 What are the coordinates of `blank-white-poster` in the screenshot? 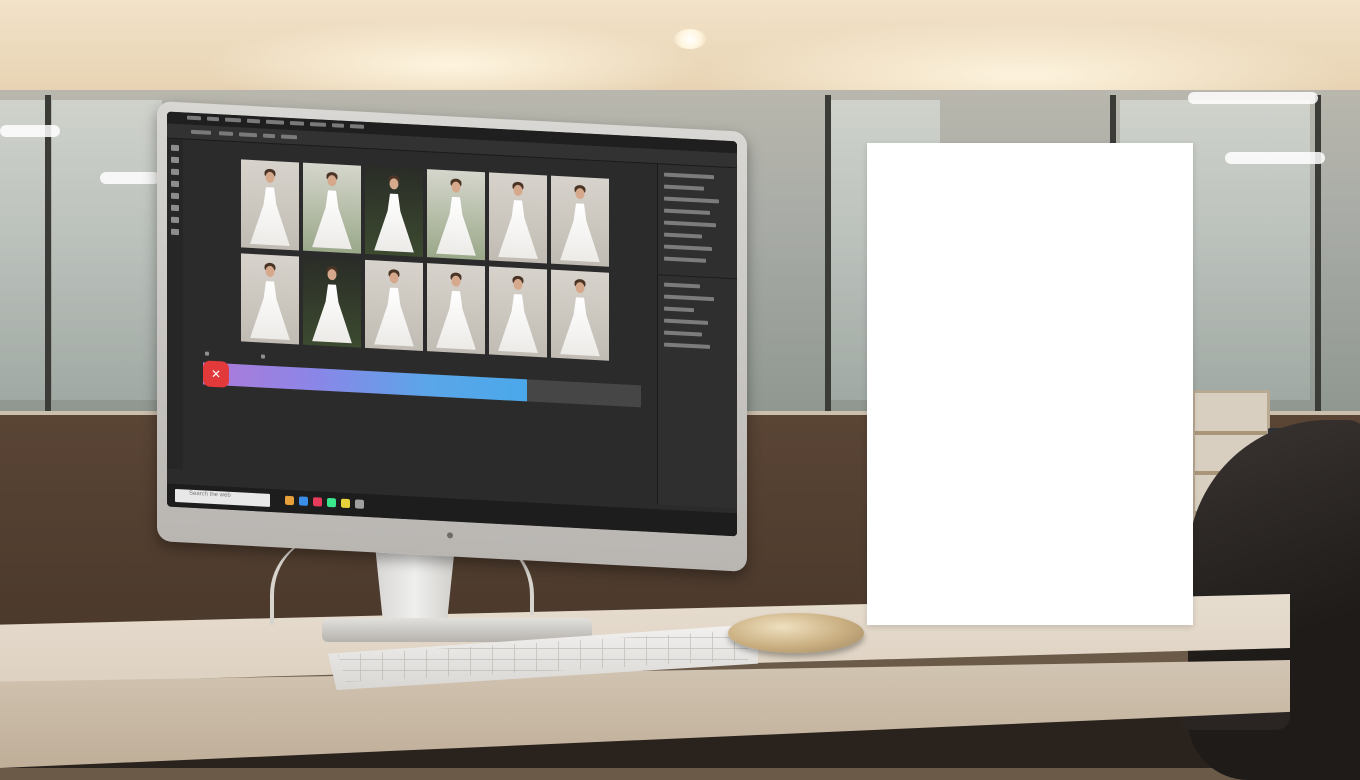 It's located at (1030, 384).